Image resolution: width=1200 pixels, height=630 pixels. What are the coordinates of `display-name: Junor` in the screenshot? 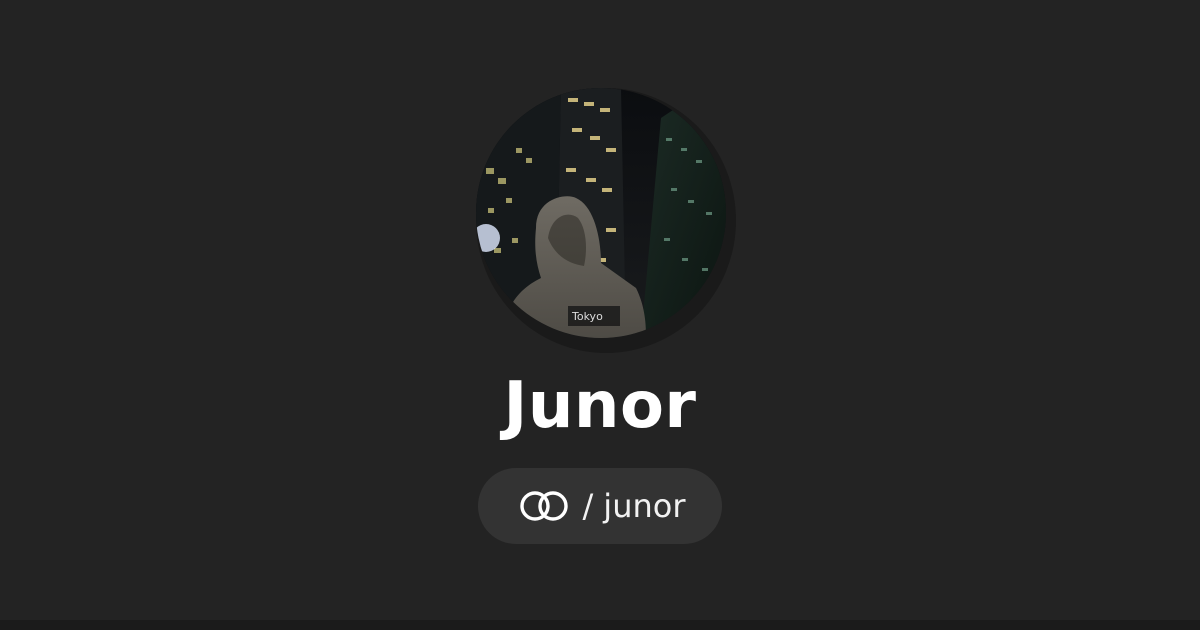 It's located at (600, 406).